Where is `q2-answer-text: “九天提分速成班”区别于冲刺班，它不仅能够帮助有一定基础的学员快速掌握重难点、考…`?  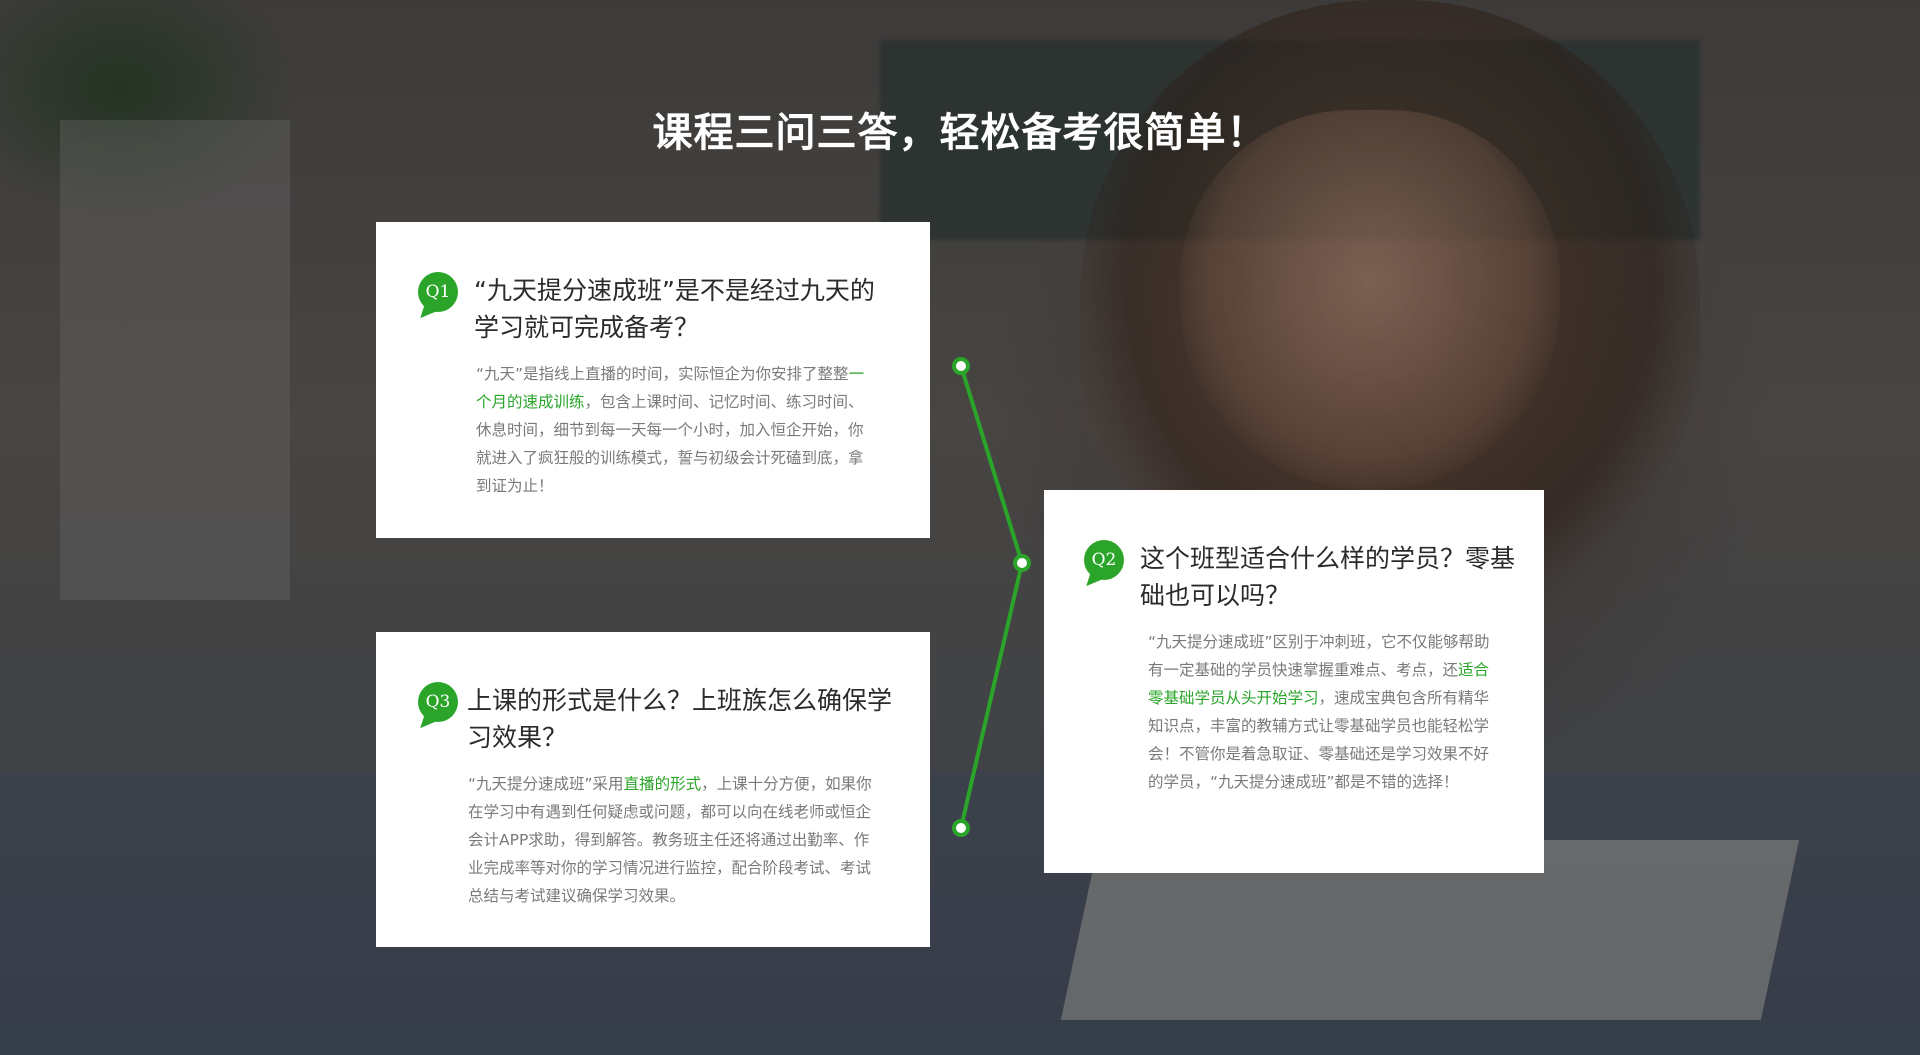 q2-answer-text: “九天提分速成班”区别于冲刺班，它不仅能够帮助有一定基础的学员快速掌握重难点、考… is located at coordinates (1319, 656).